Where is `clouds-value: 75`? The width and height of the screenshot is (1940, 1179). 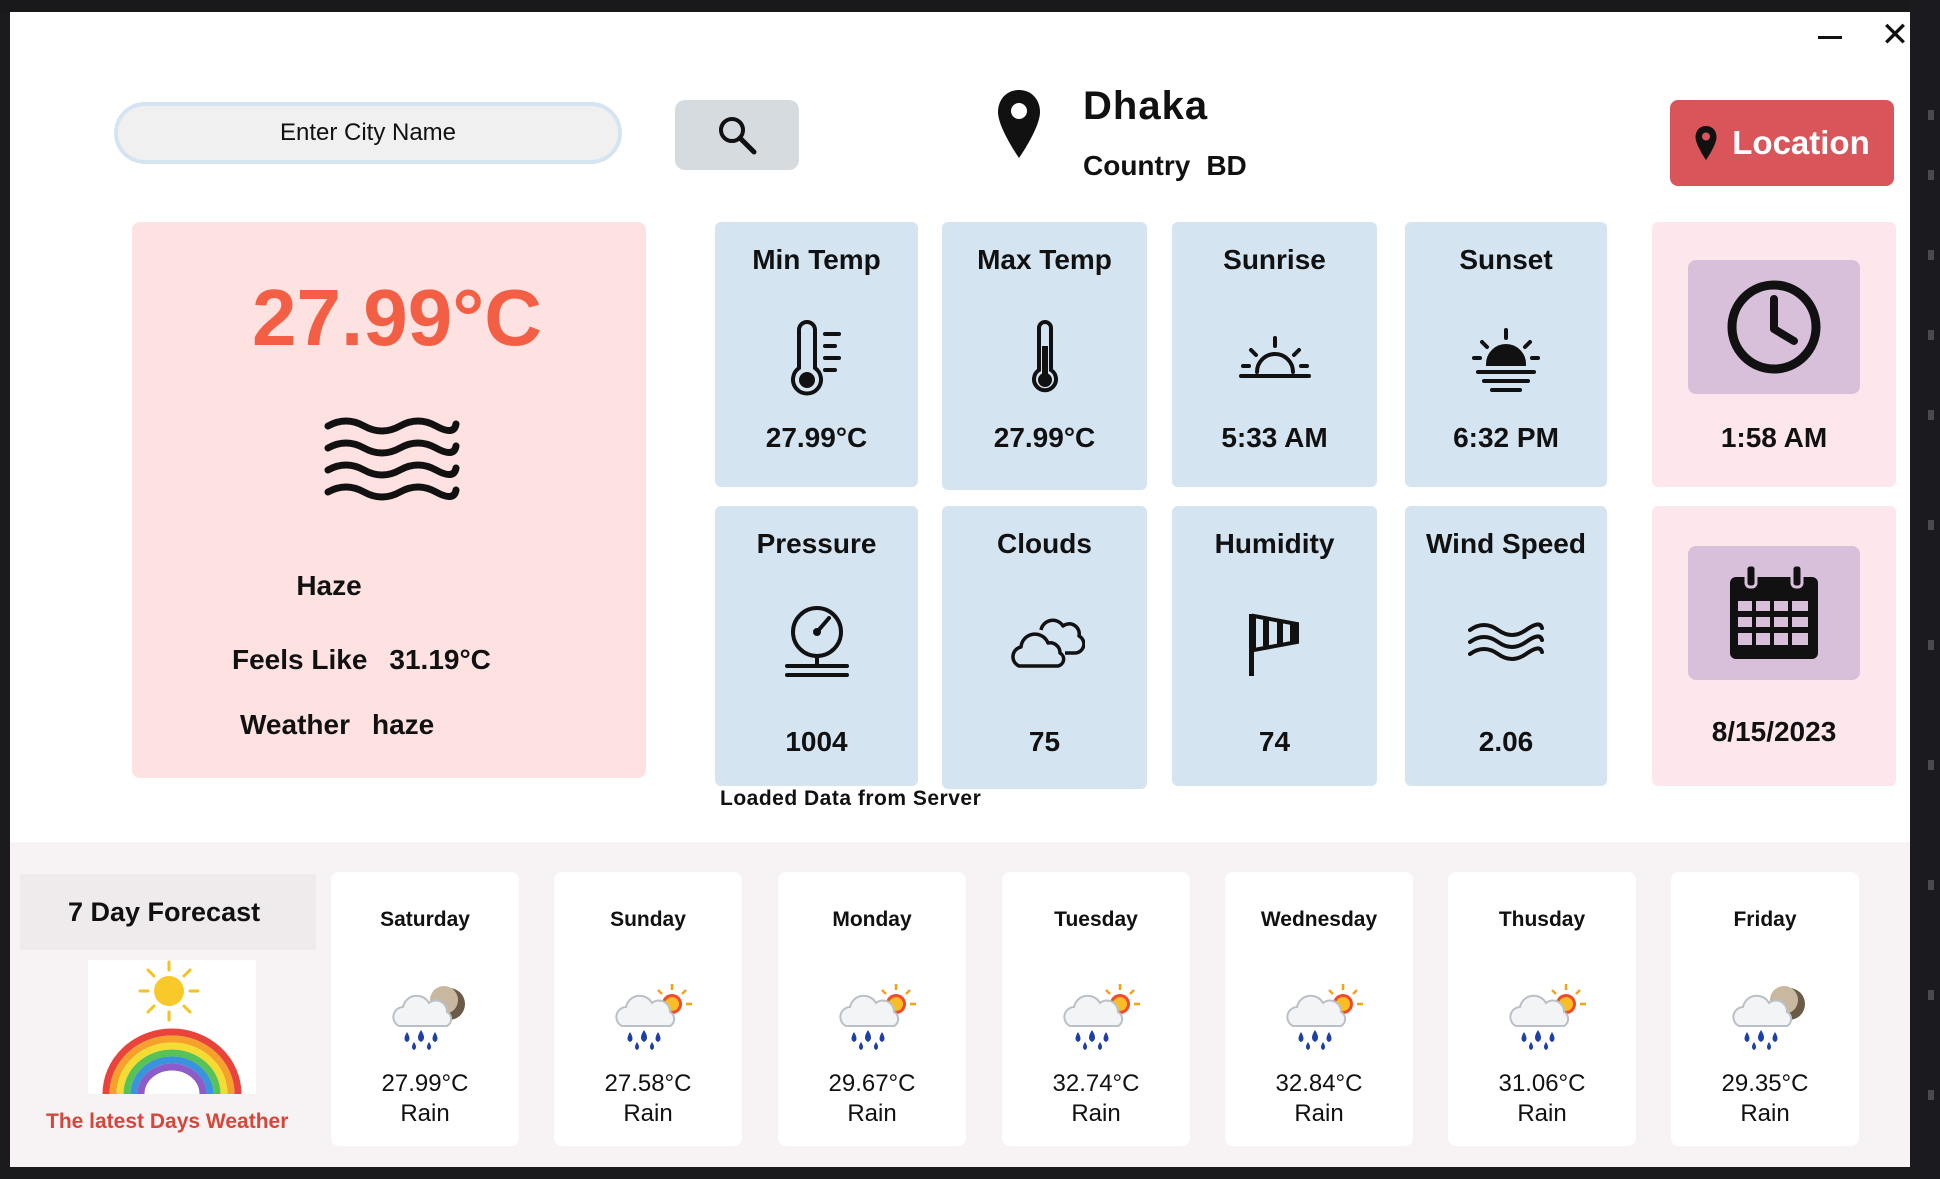
clouds-value: 75 is located at coordinates (1044, 741).